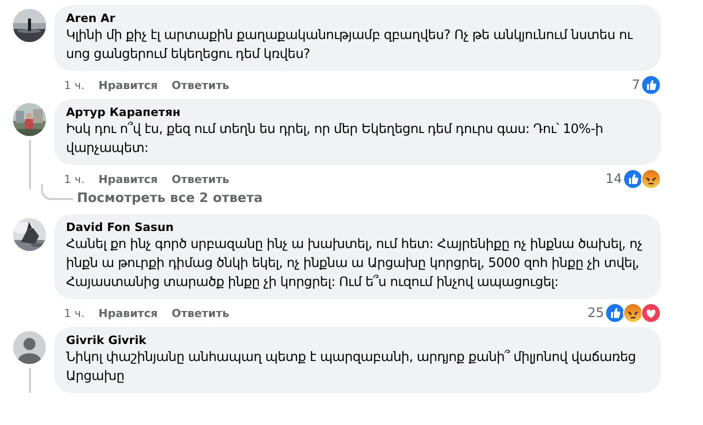  What do you see at coordinates (613, 179) in the screenshot?
I see `reaction-count: 14` at bounding box center [613, 179].